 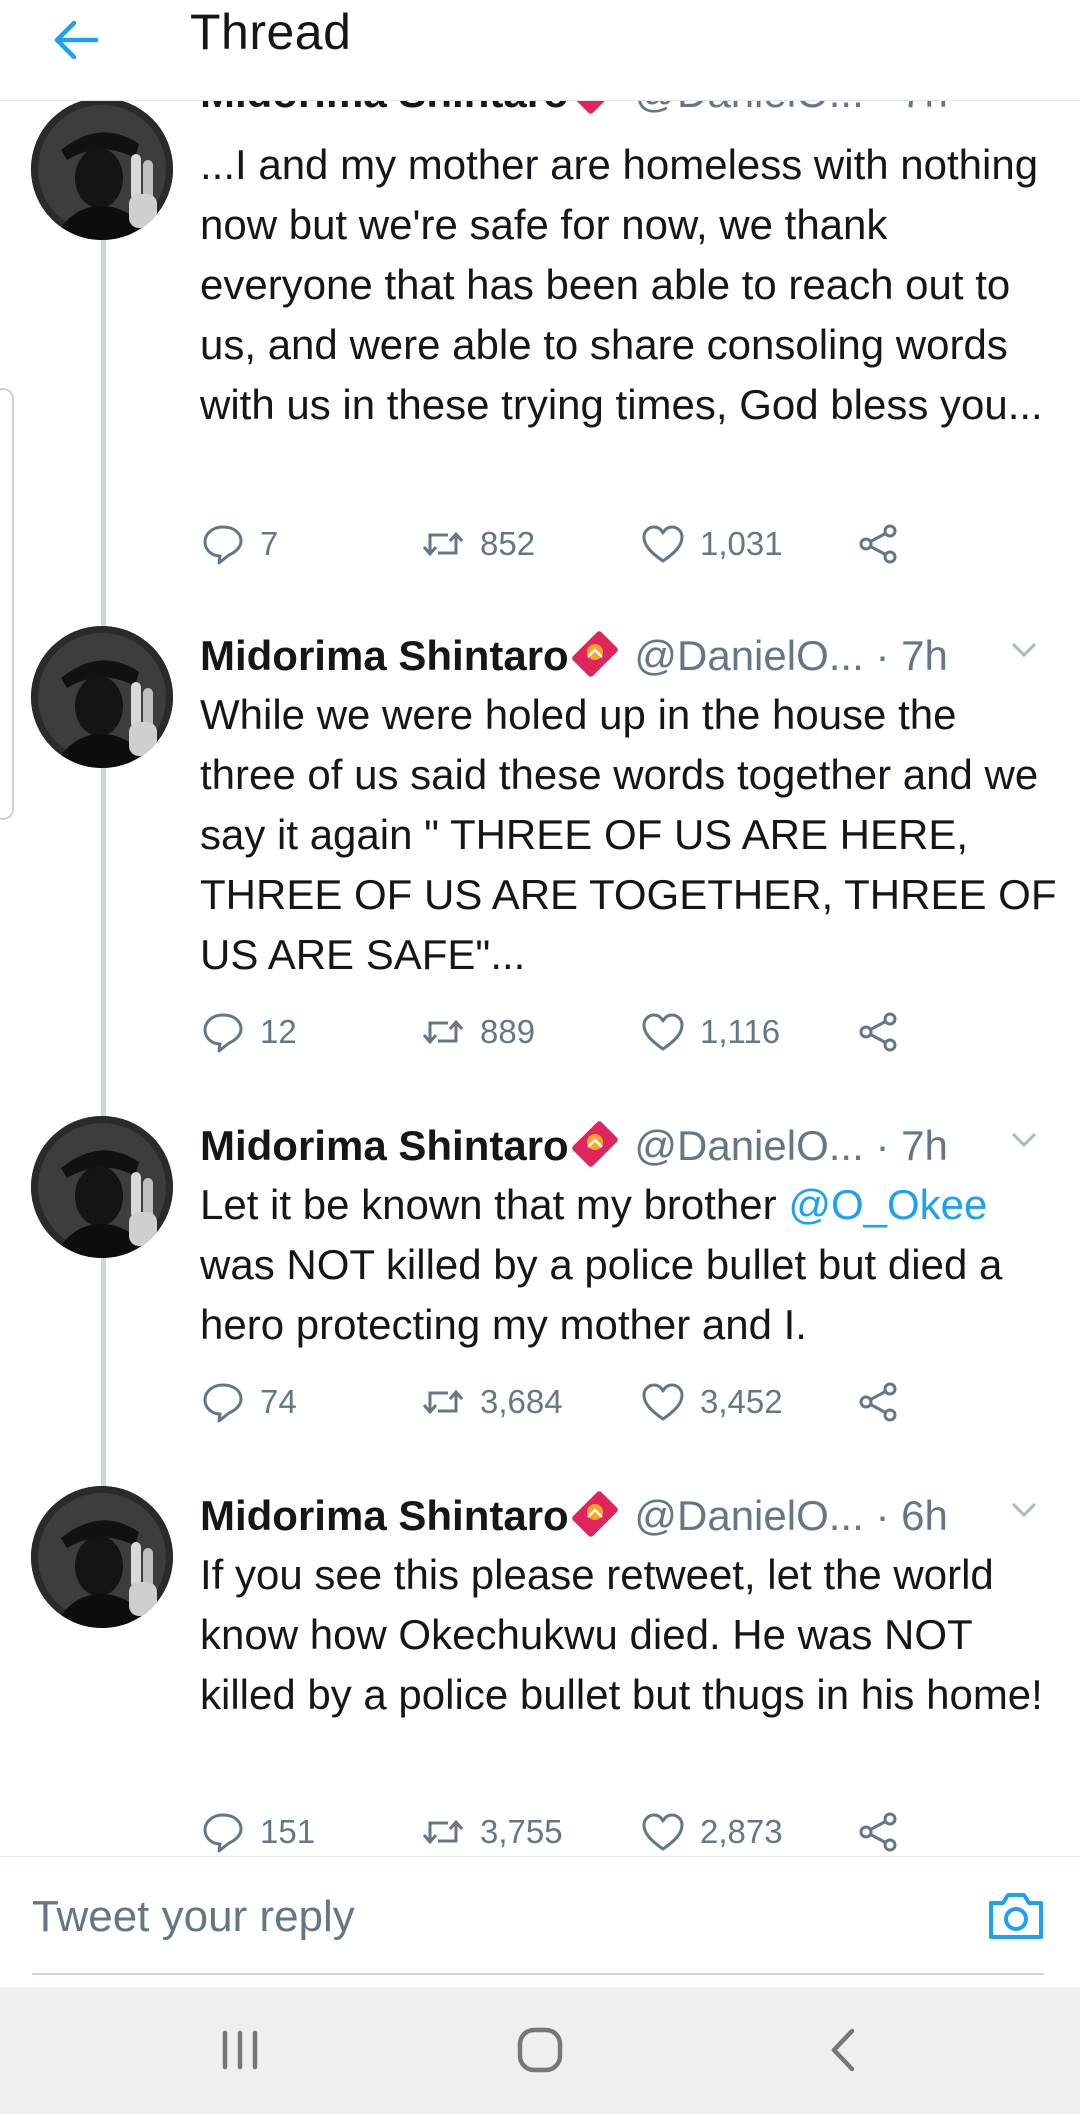 I want to click on tweet-time: · 6h, so click(x=911, y=1515).